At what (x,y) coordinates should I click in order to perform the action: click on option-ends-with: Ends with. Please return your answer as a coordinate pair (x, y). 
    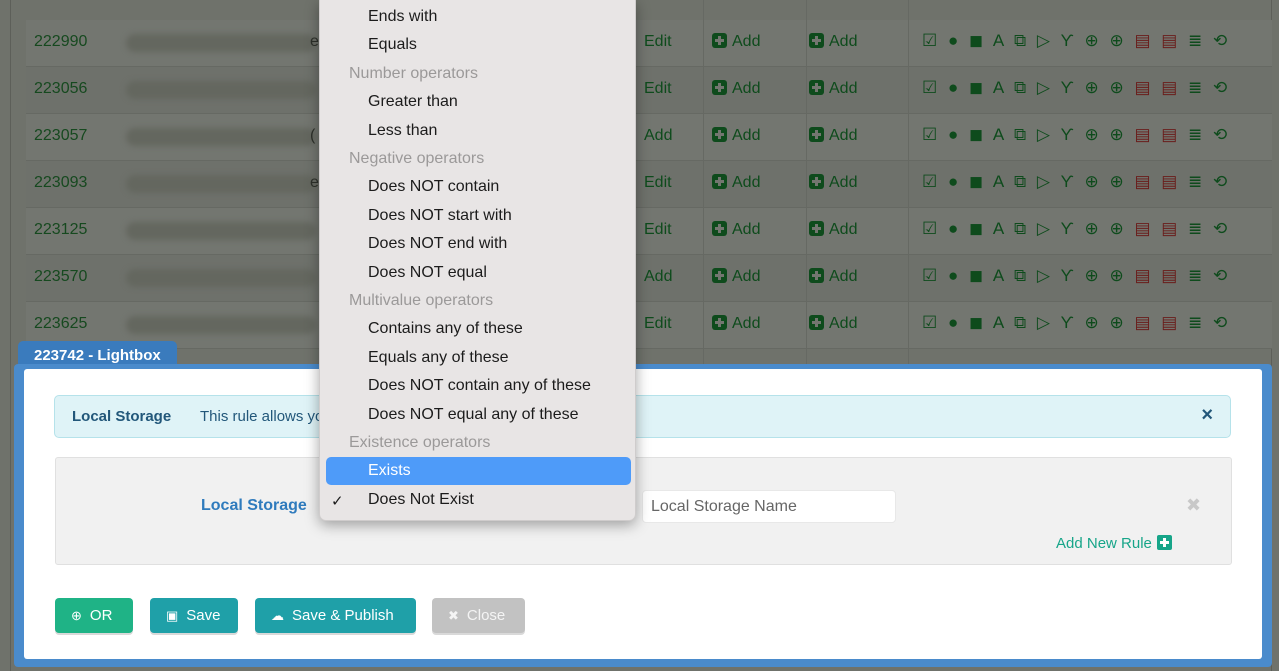
    Looking at the image, I should click on (402, 17).